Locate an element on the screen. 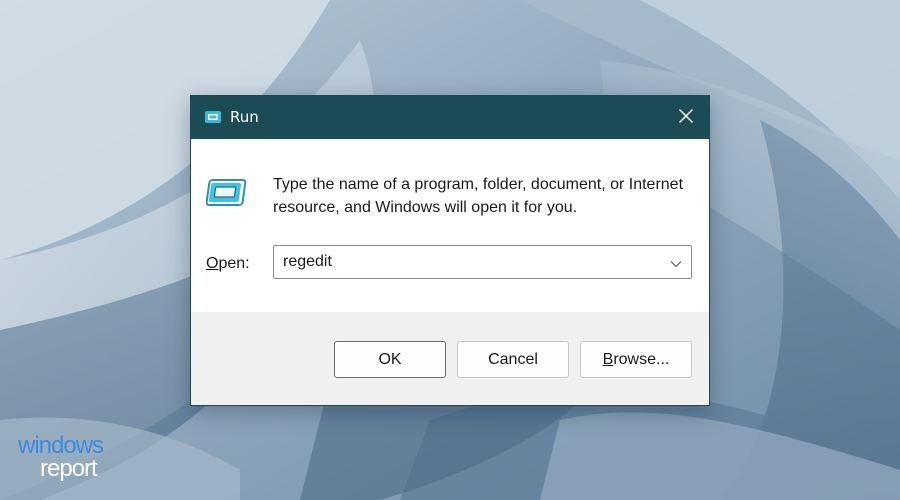 The width and height of the screenshot is (900, 500). close-icon is located at coordinates (686, 117).